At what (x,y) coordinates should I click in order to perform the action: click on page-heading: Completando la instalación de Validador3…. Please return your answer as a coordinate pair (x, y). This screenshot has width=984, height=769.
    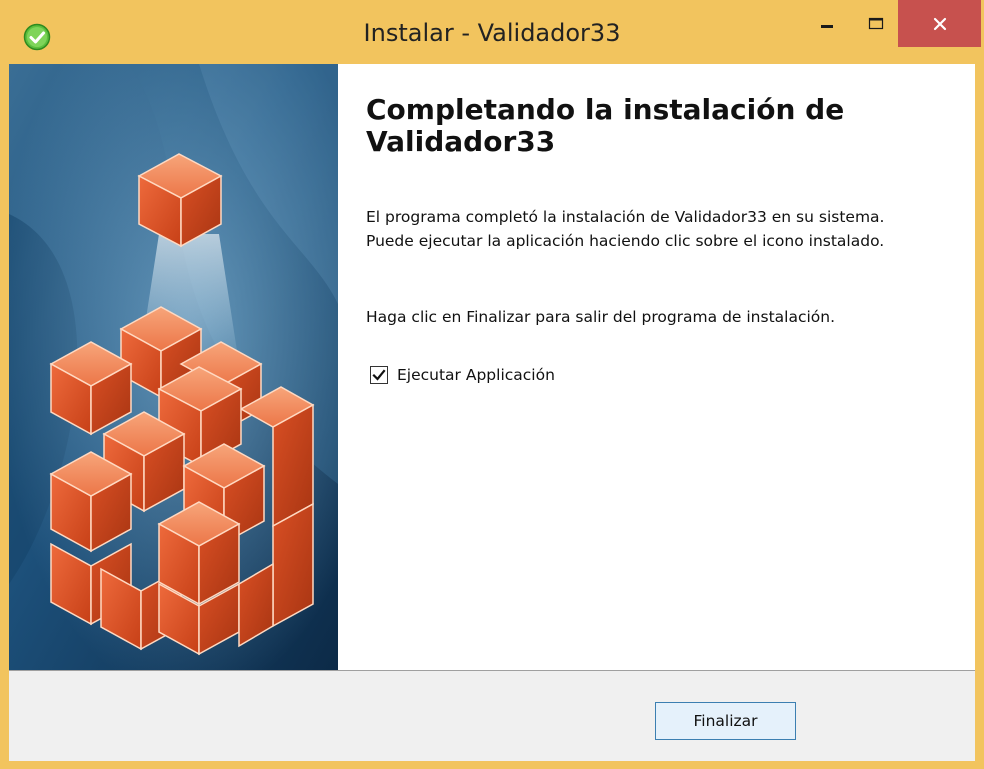
    Looking at the image, I should click on (605, 125).